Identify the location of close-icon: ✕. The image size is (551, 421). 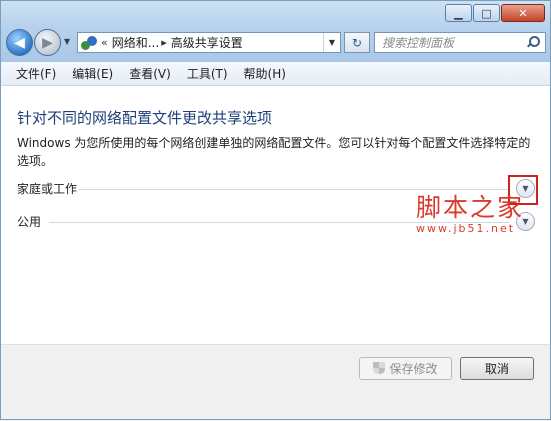
(523, 13).